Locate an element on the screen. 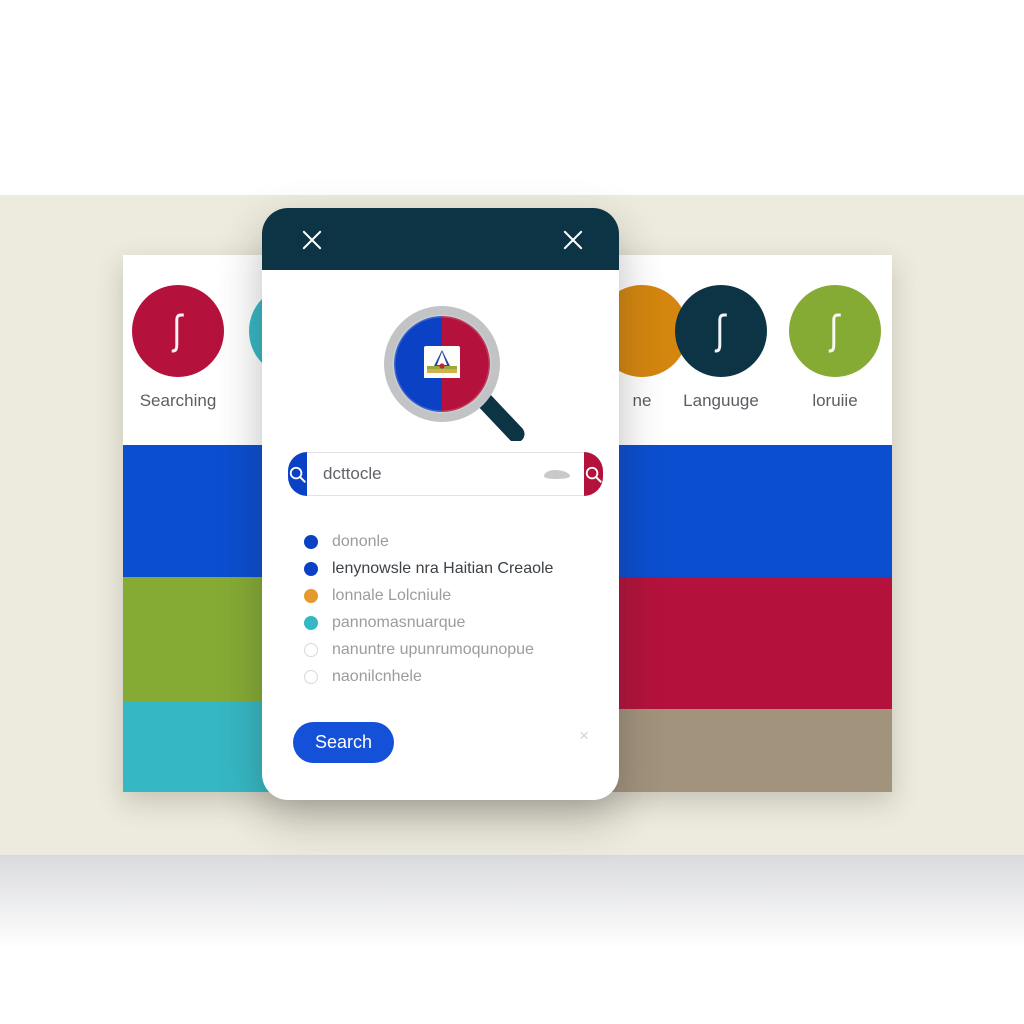  suggestion-label: lenynowsle nra Haitian Creaole is located at coordinates (443, 568).